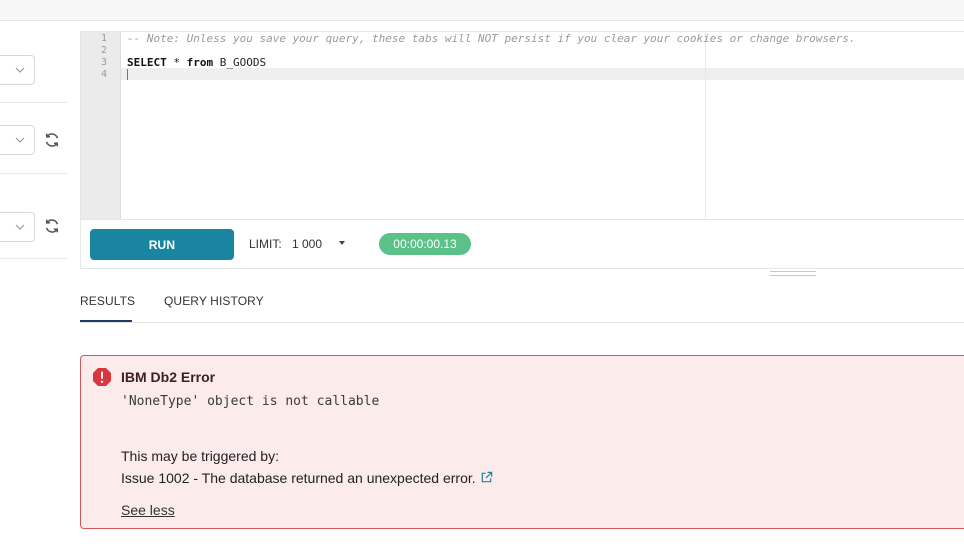  Describe the element at coordinates (522, 244) in the screenshot. I see `query-toolbar: RUN LIMIT: 1 000 00:00:00.13` at that location.